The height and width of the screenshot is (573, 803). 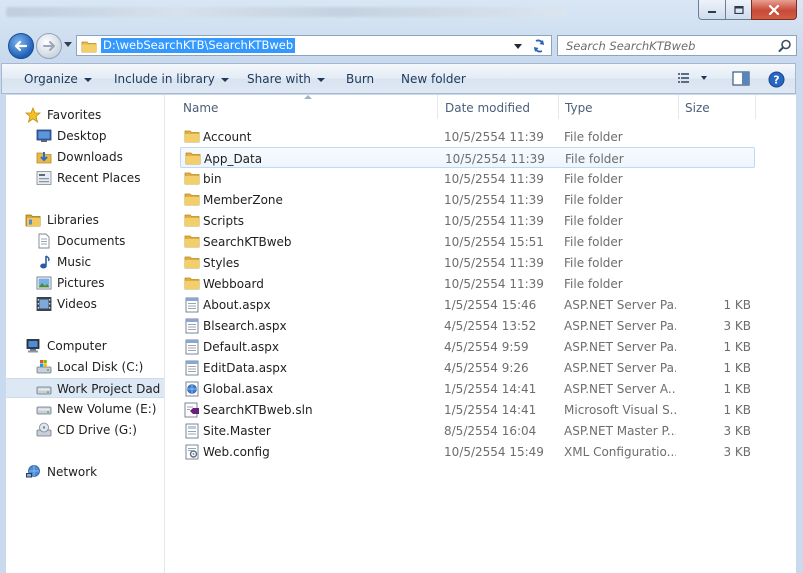 I want to click on file-row: Scripts 10/5/2554 11:39 File folder, so click(x=467, y=220).